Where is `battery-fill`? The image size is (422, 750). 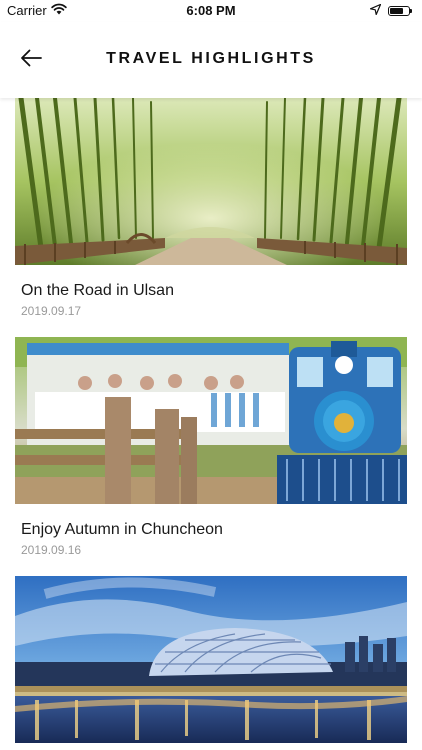
battery-fill is located at coordinates (396, 10).